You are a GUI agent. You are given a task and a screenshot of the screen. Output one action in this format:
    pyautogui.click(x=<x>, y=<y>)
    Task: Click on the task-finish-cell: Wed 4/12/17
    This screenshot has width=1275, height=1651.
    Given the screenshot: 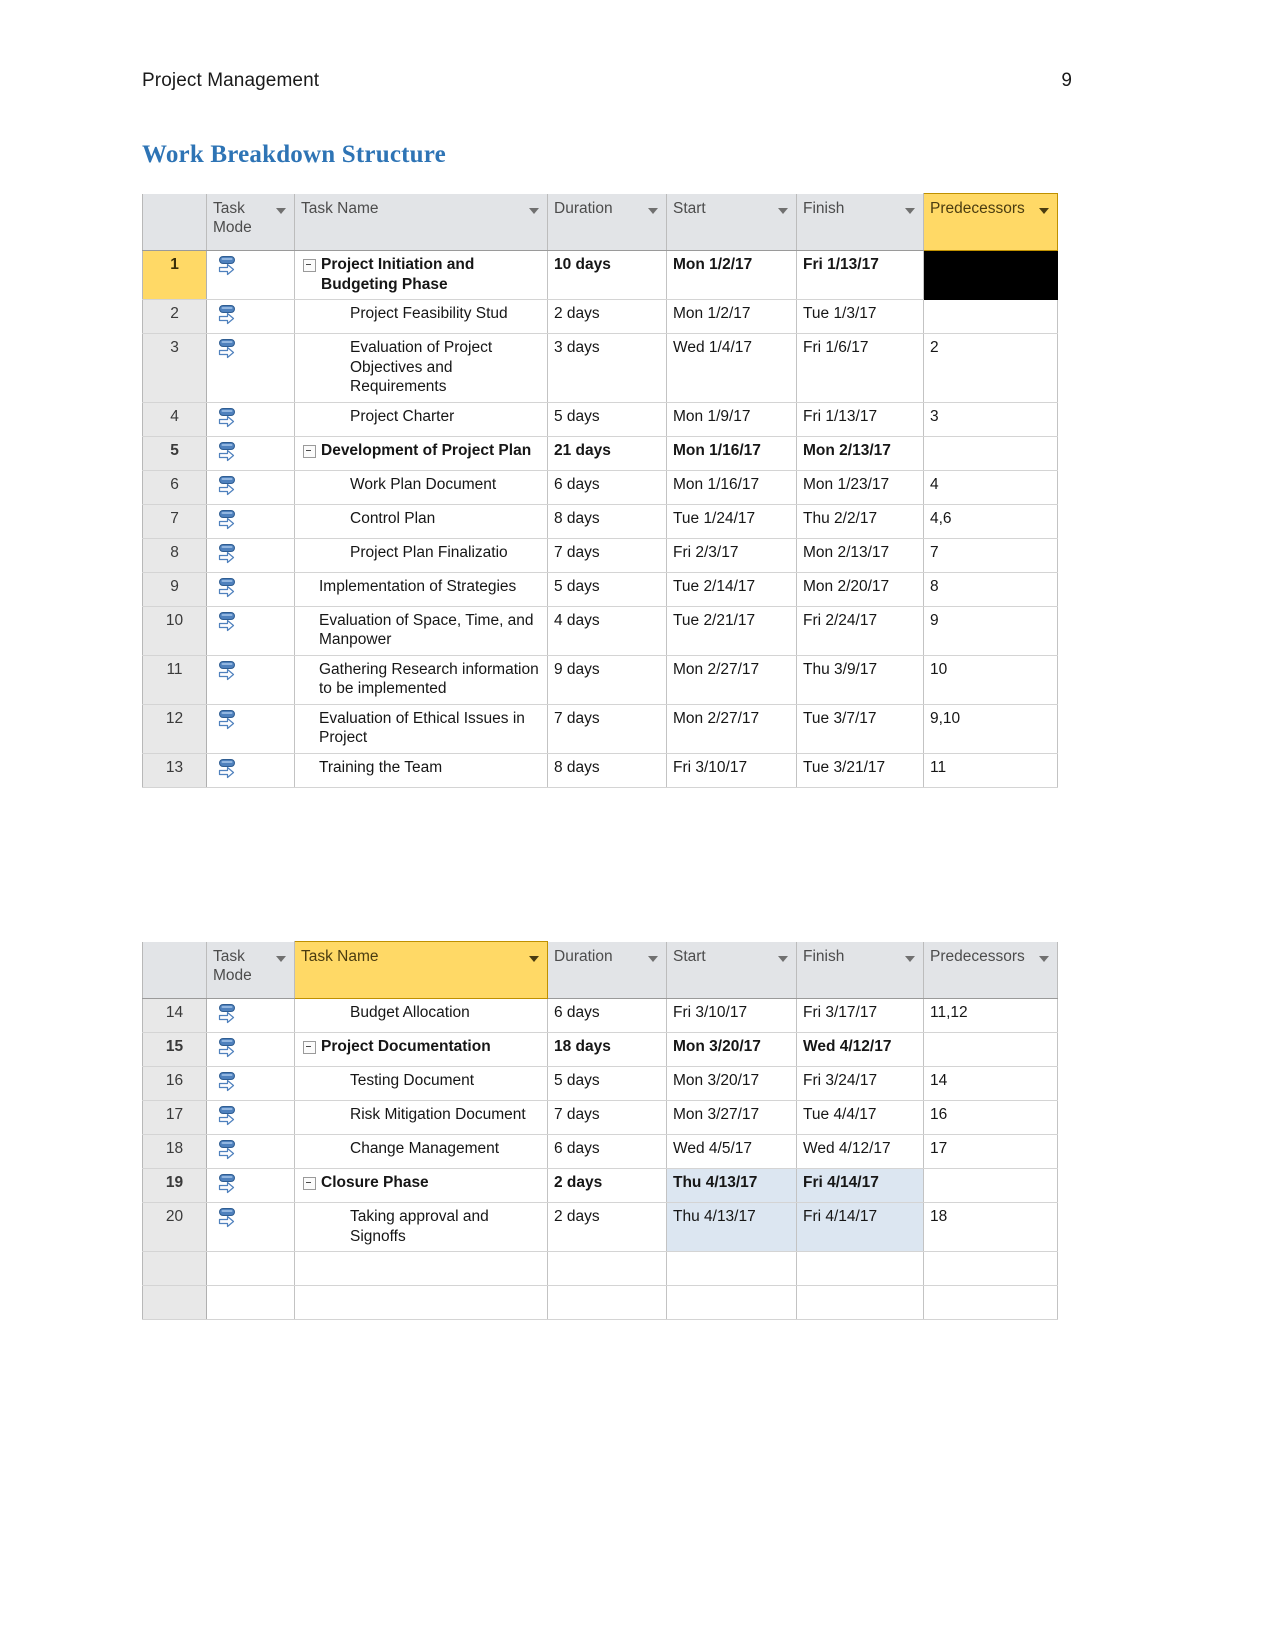 What is the action you would take?
    pyautogui.click(x=860, y=1049)
    